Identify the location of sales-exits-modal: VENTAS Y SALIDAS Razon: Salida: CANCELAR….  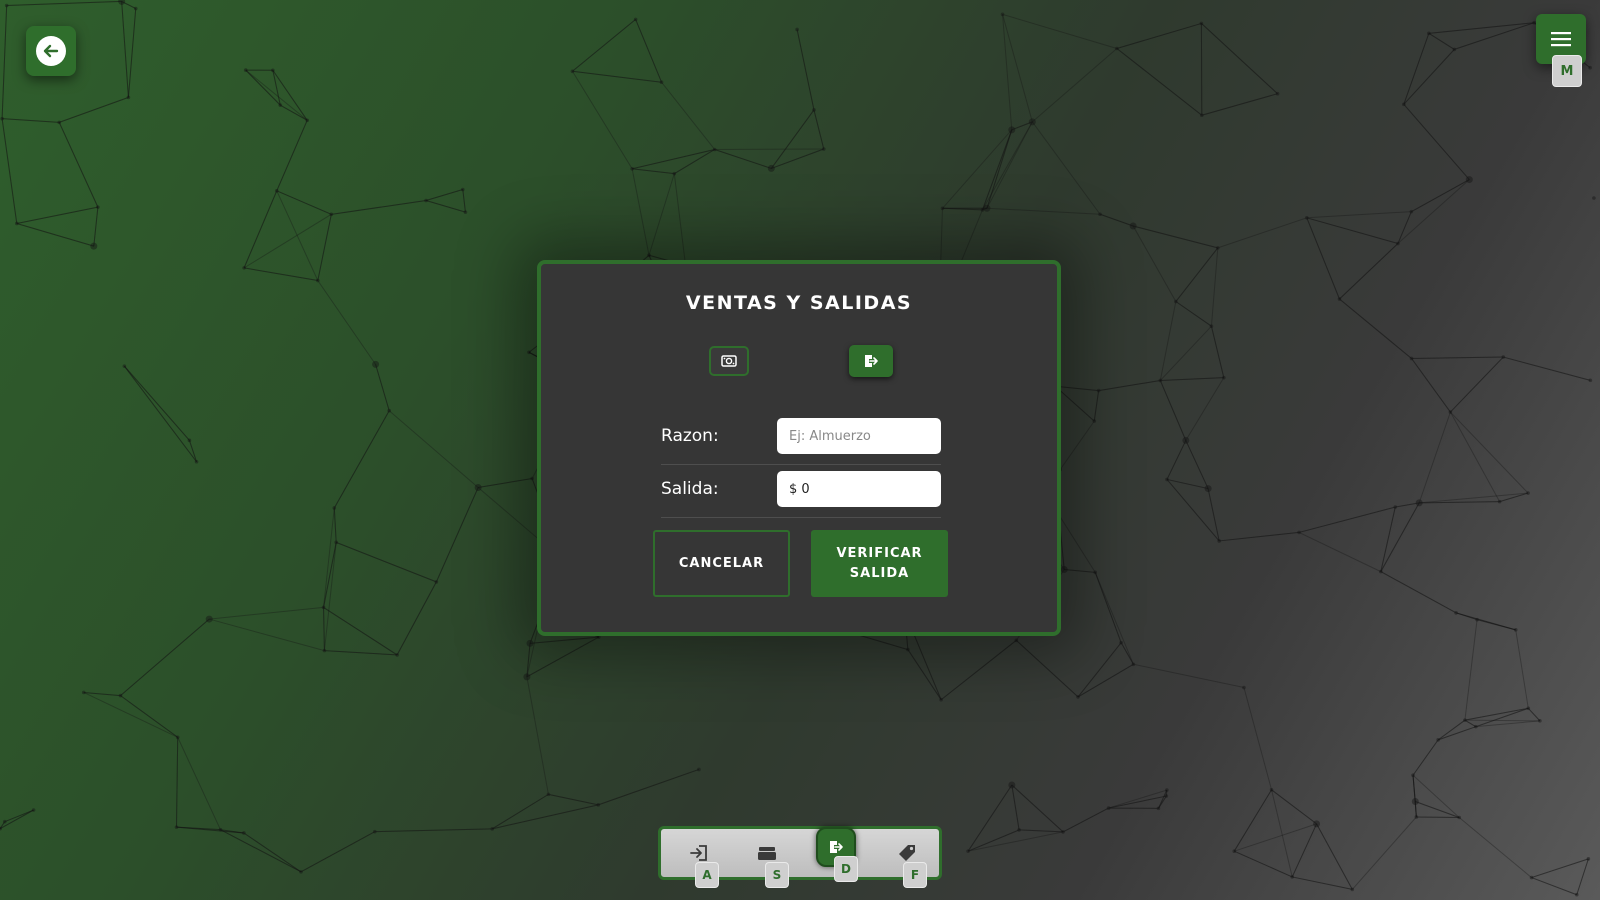
(799, 448).